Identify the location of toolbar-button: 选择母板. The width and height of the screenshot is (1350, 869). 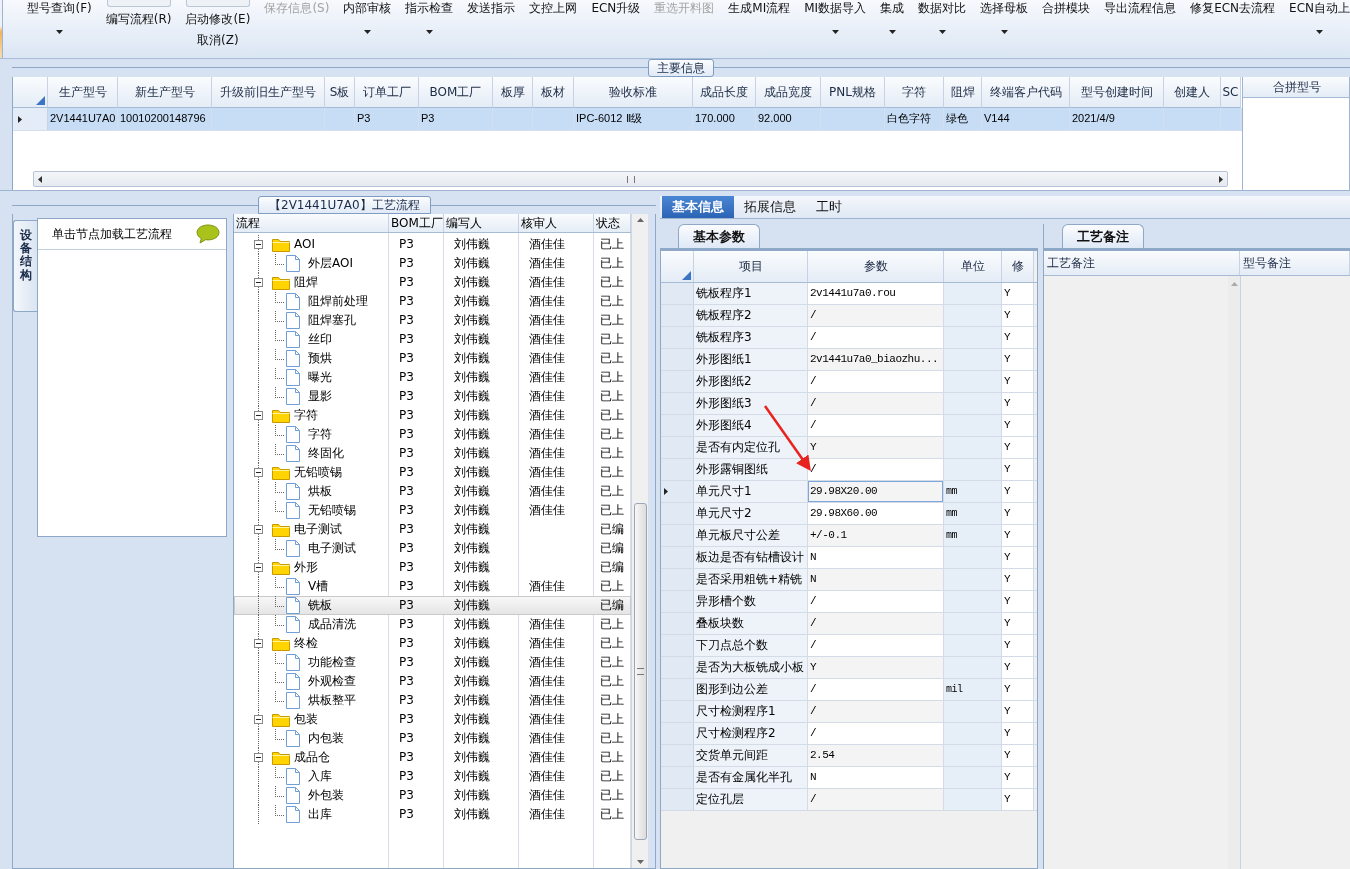
(1004, 29).